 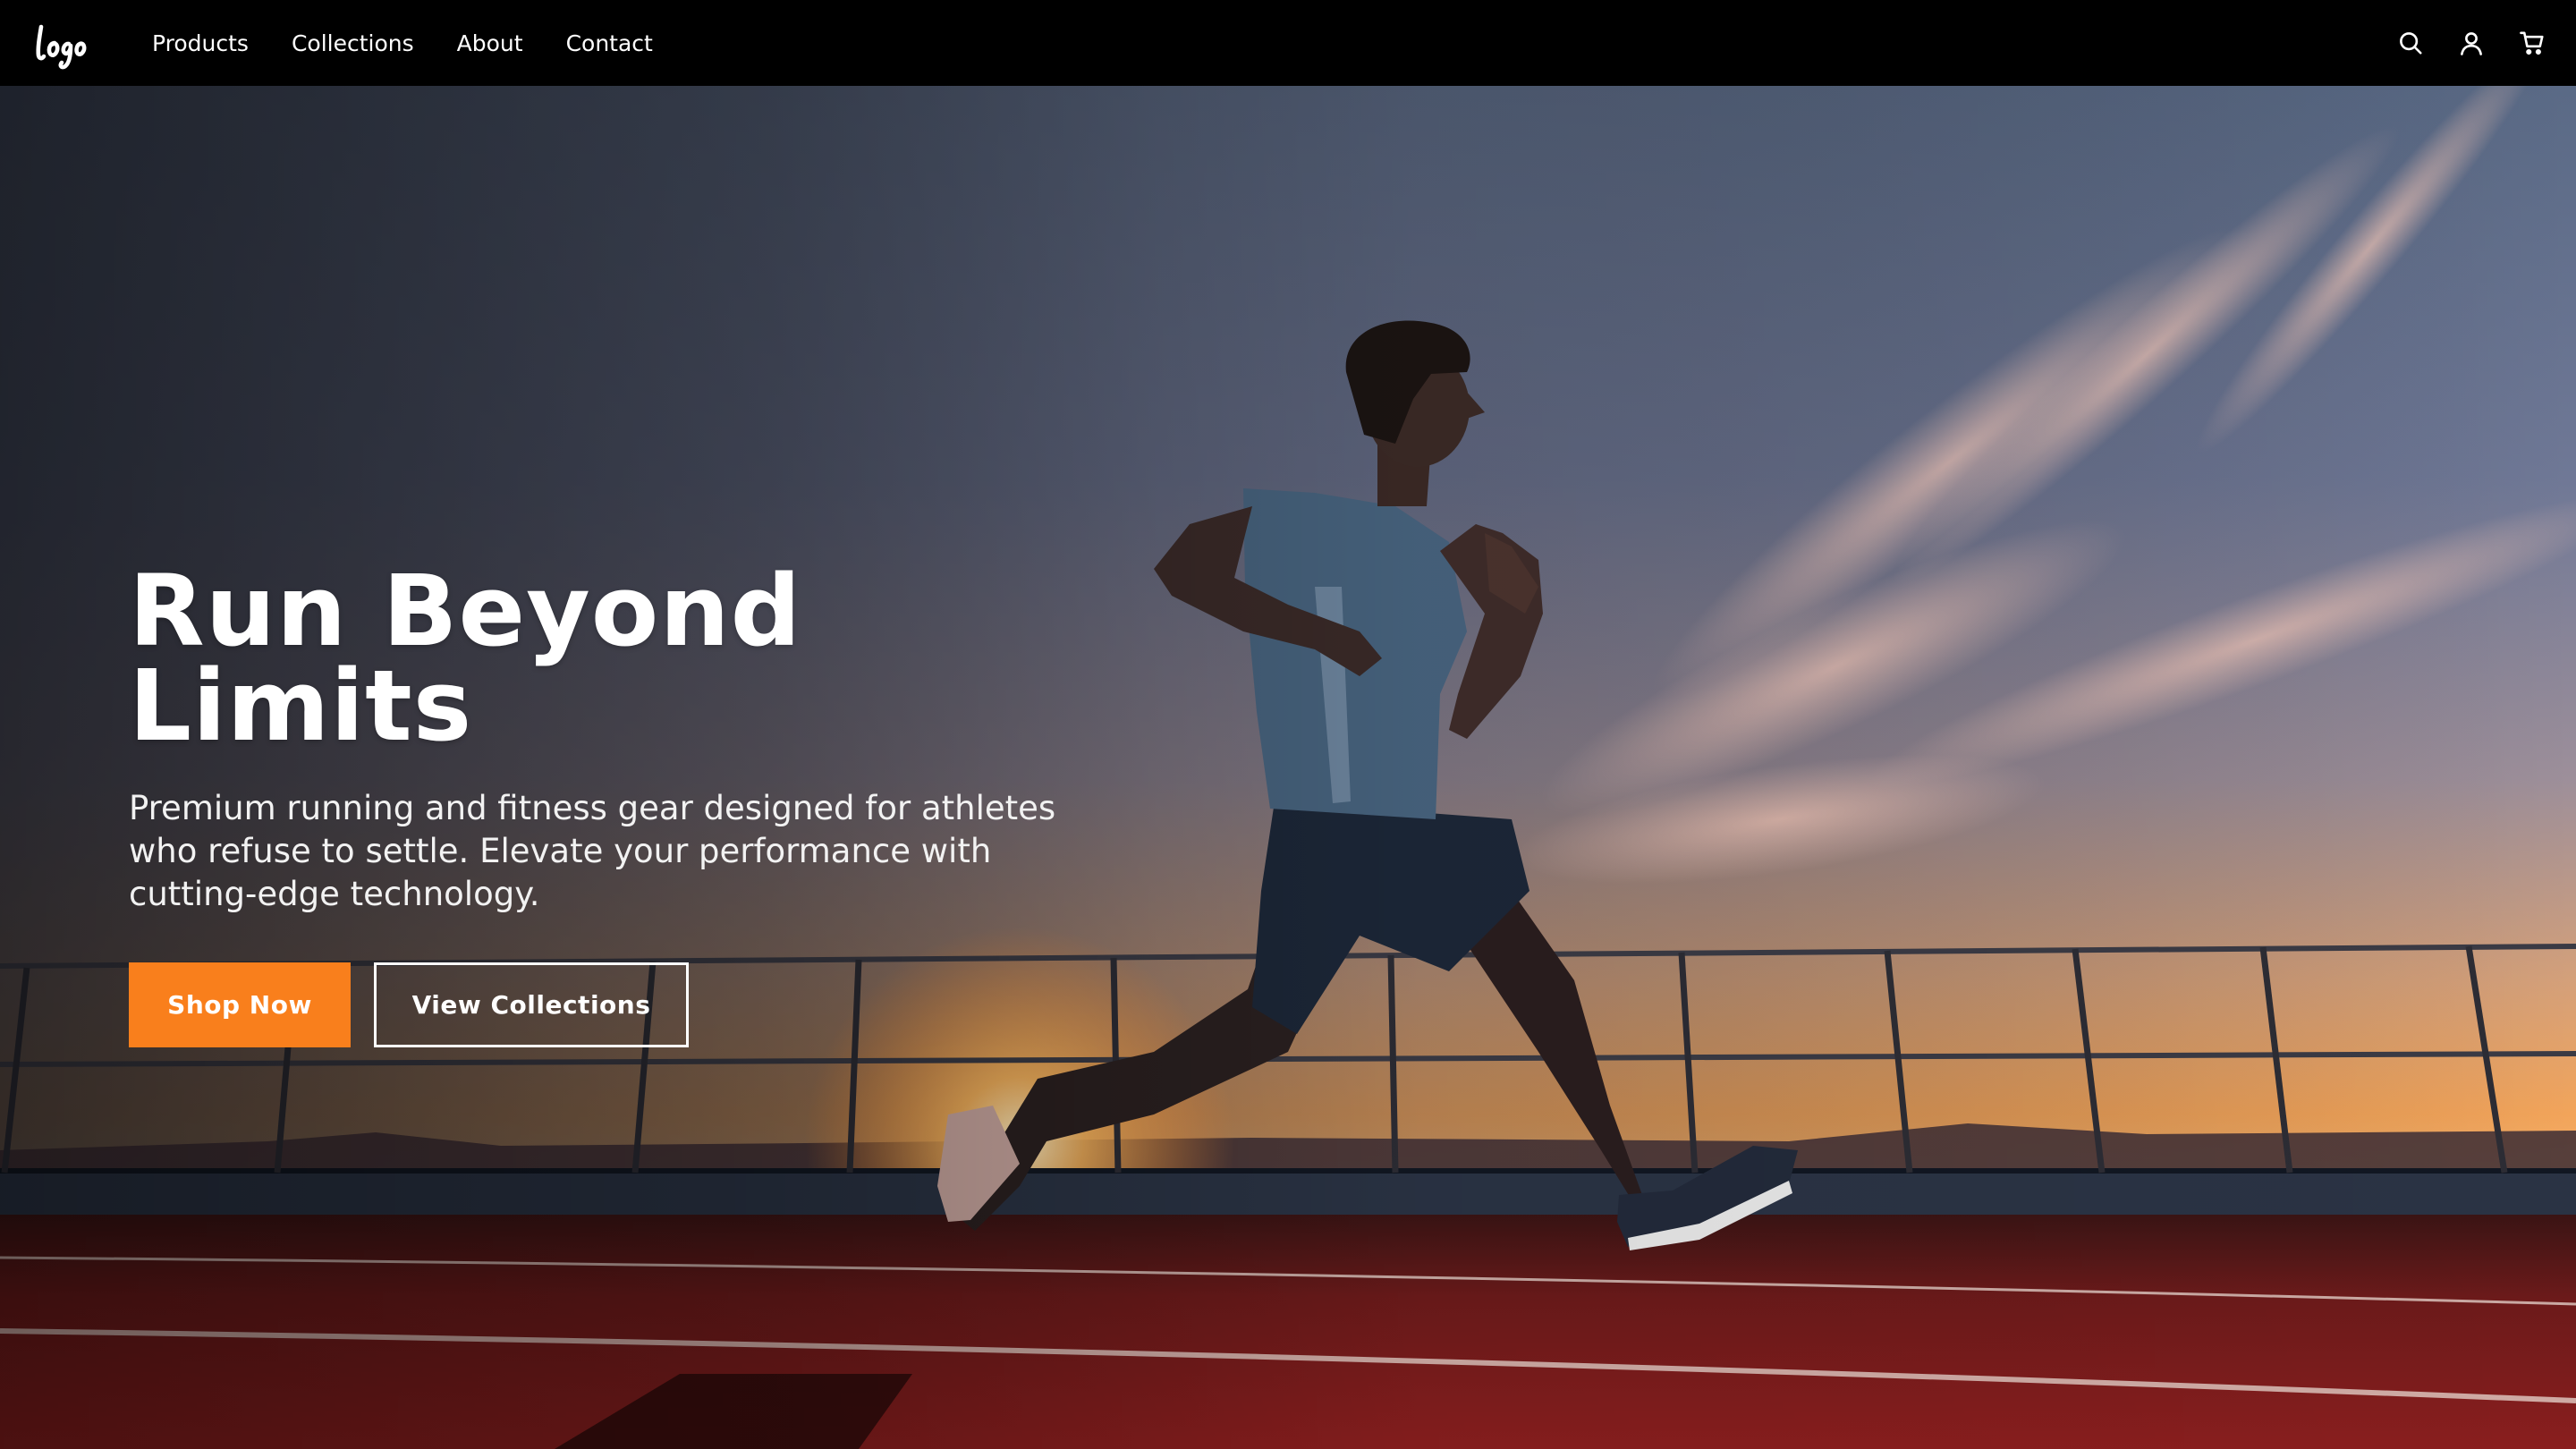 I want to click on cart-icon, so click(x=2532, y=43).